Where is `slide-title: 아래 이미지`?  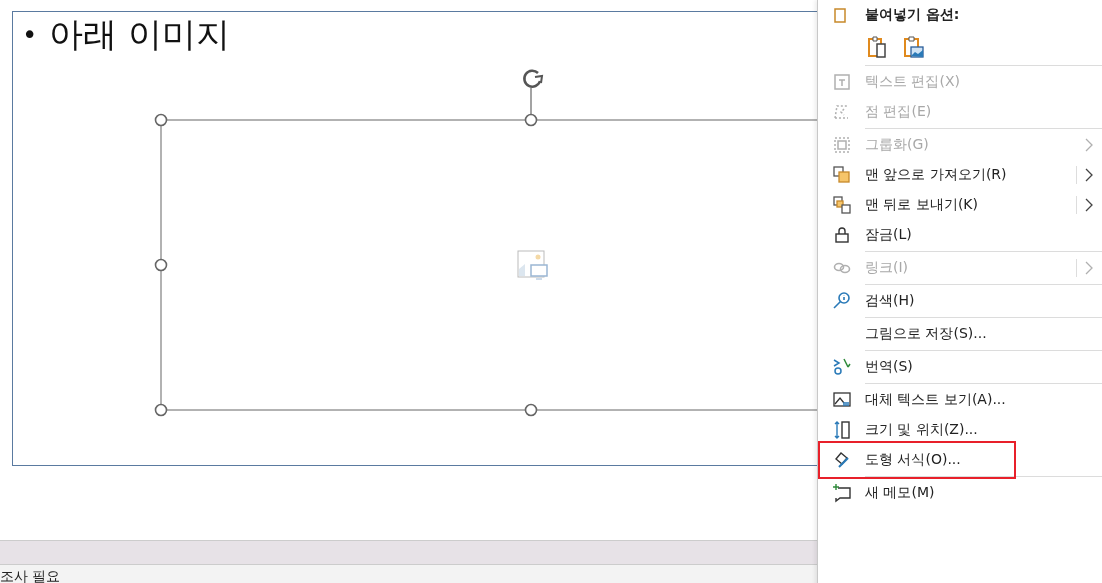 slide-title: 아래 이미지 is located at coordinates (140, 34).